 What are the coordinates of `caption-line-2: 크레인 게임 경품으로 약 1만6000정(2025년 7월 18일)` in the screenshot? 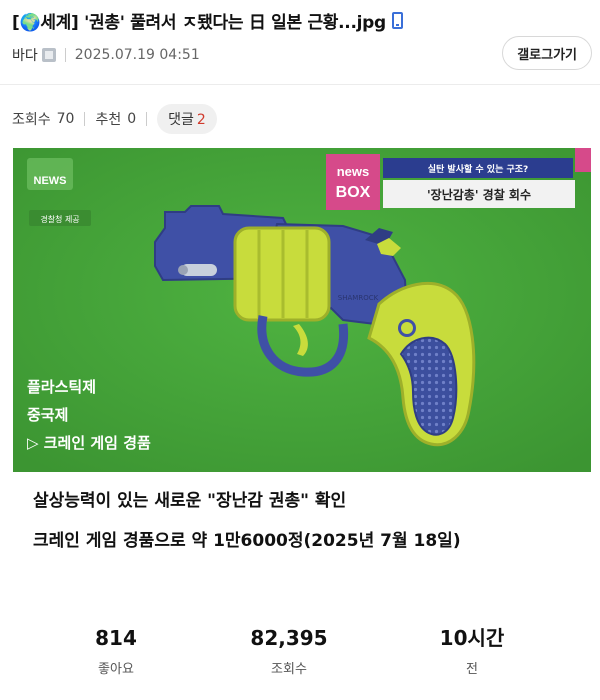 It's located at (247, 541).